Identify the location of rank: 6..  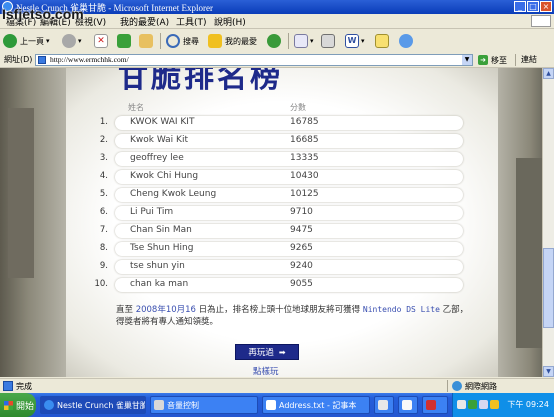
(103, 212).